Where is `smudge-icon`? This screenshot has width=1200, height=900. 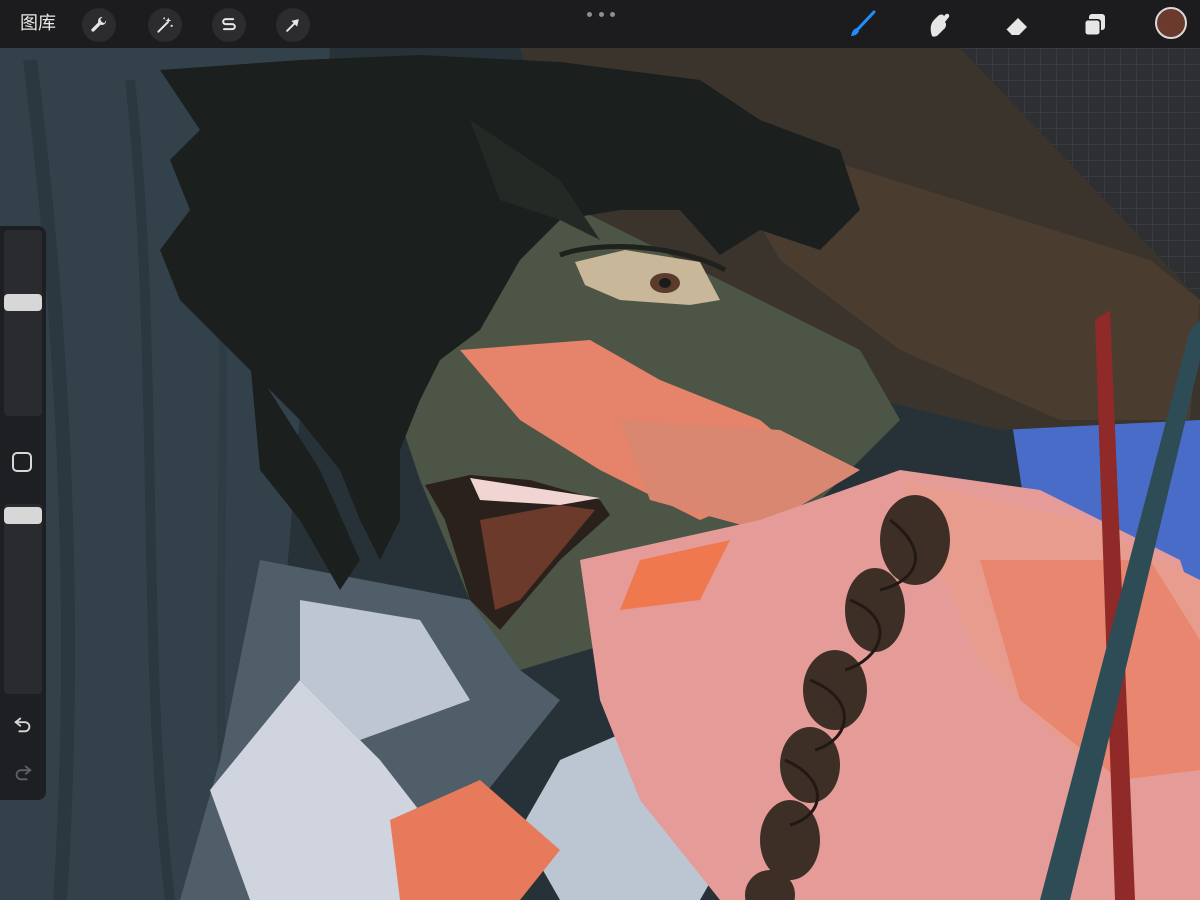
smudge-icon is located at coordinates (940, 25).